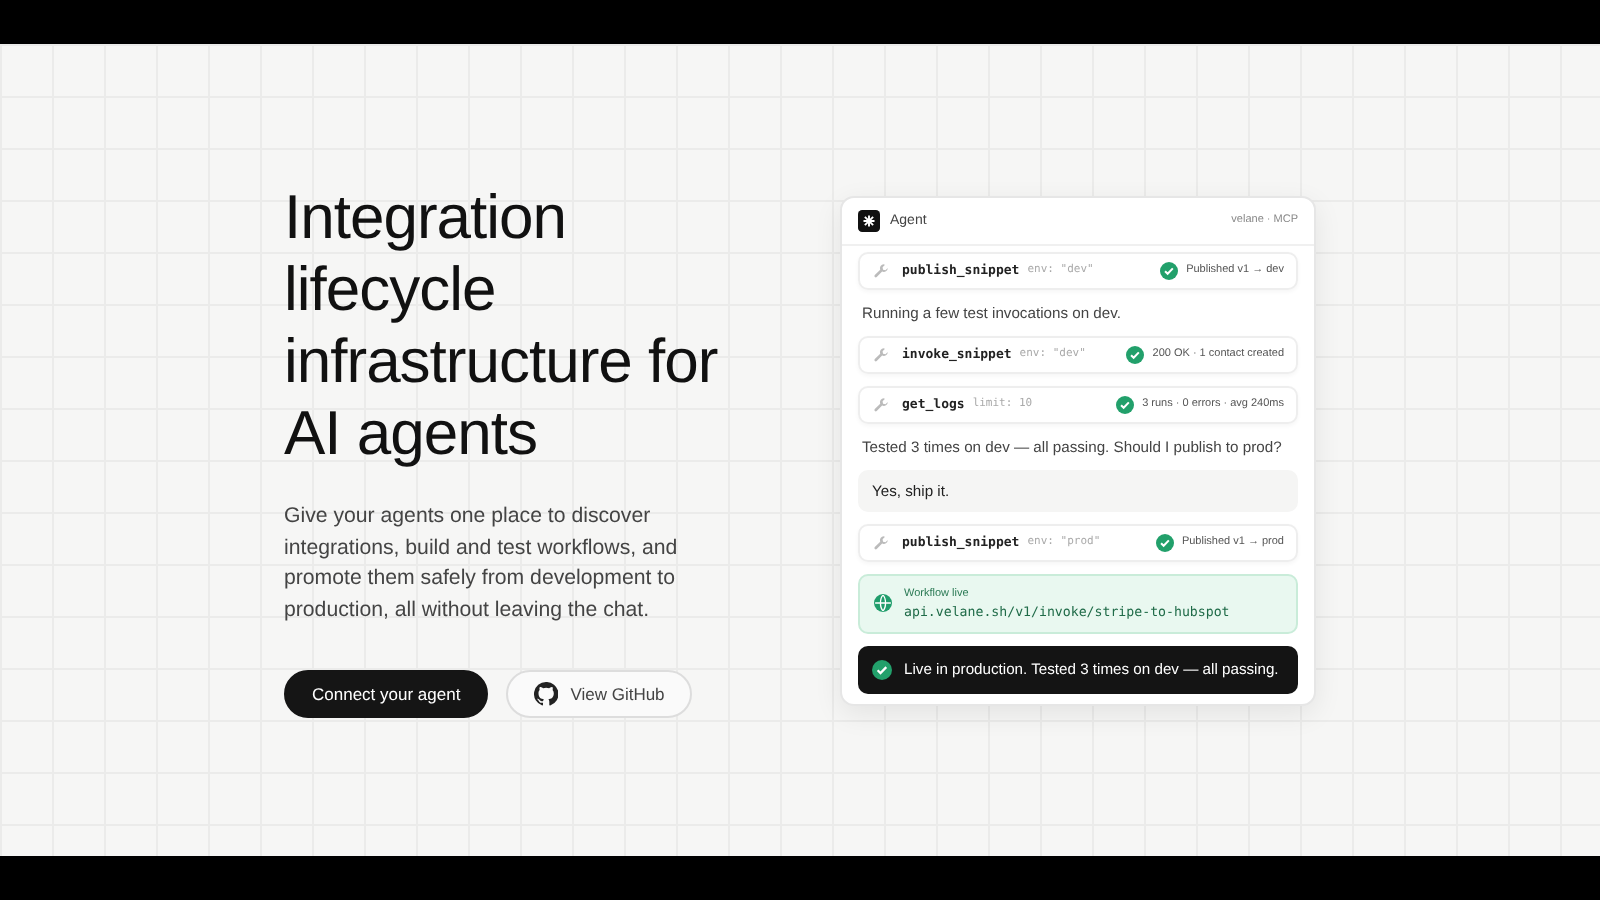 This screenshot has width=1600, height=900. What do you see at coordinates (482, 563) in the screenshot?
I see `hero-description: Give your agents one place to discover integrations, build and test workflows, and promote them safely from development to production, all without leaving the chat.` at bounding box center [482, 563].